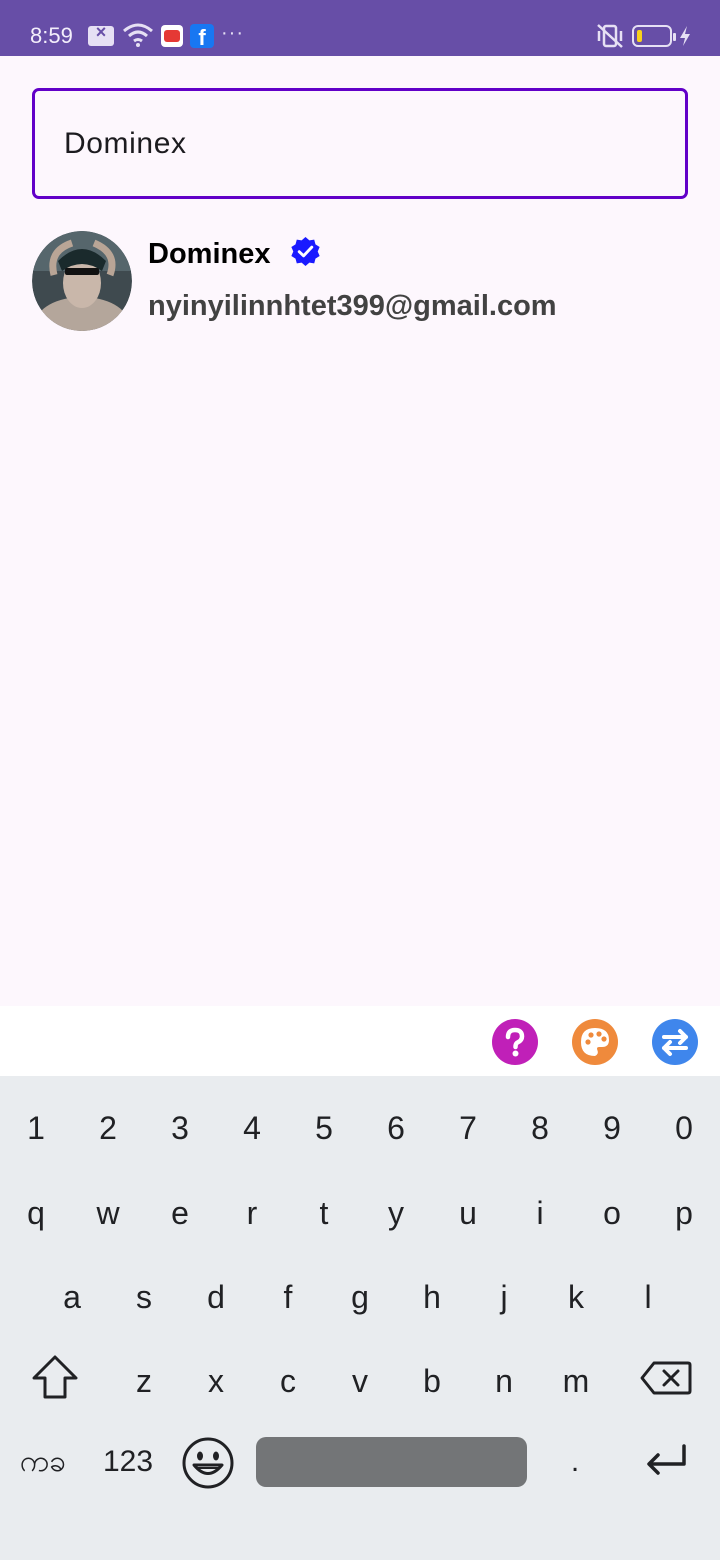 This screenshot has width=720, height=1560. I want to click on backspace-icon, so click(666, 1378).